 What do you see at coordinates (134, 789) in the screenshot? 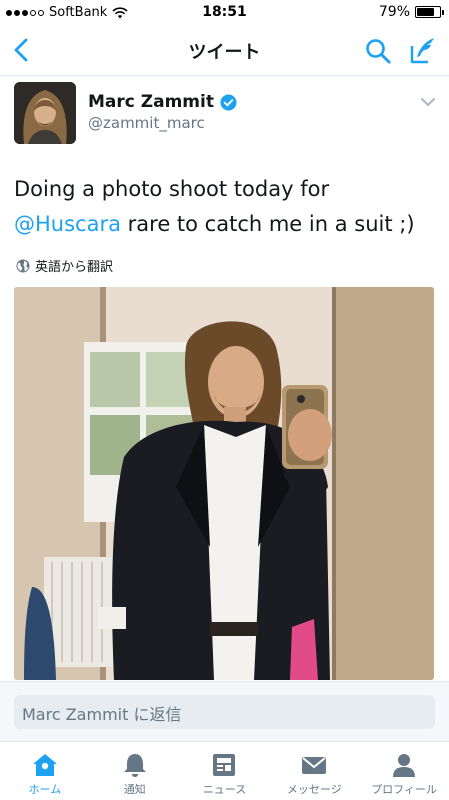
I see `tab-notifications-label: 通知` at bounding box center [134, 789].